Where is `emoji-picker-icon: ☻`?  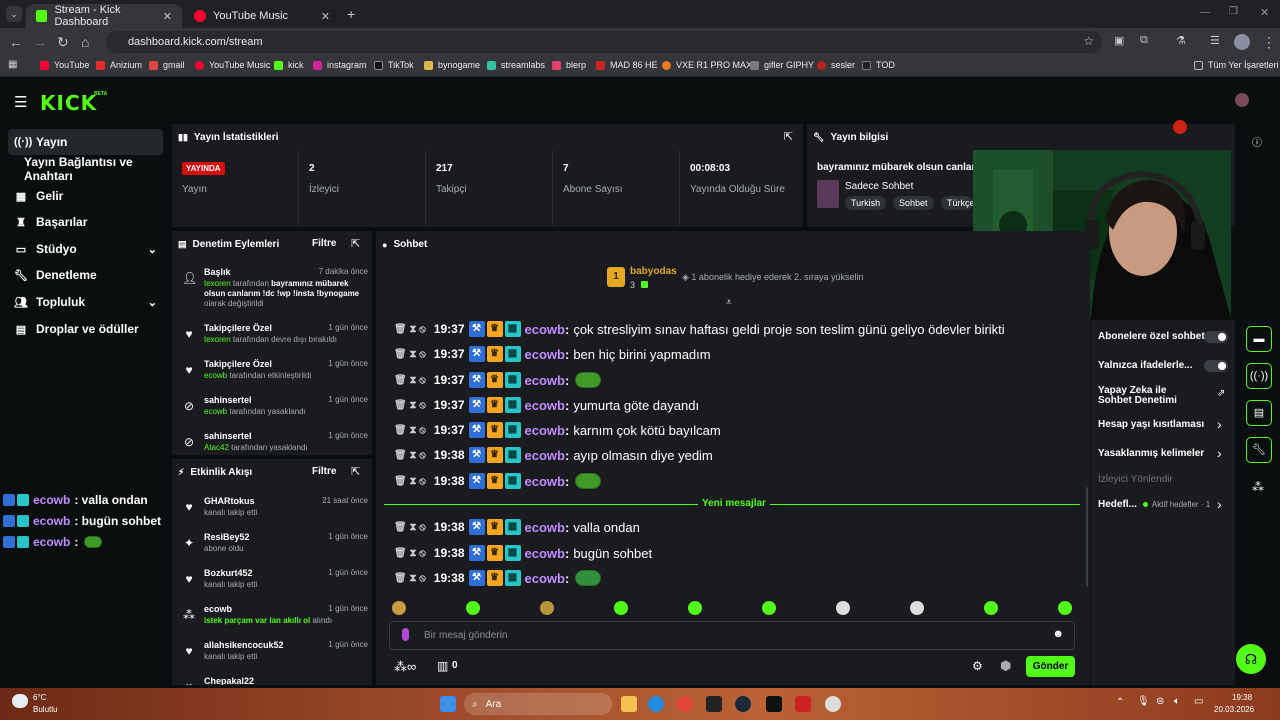 emoji-picker-icon: ☻ is located at coordinates (1058, 634).